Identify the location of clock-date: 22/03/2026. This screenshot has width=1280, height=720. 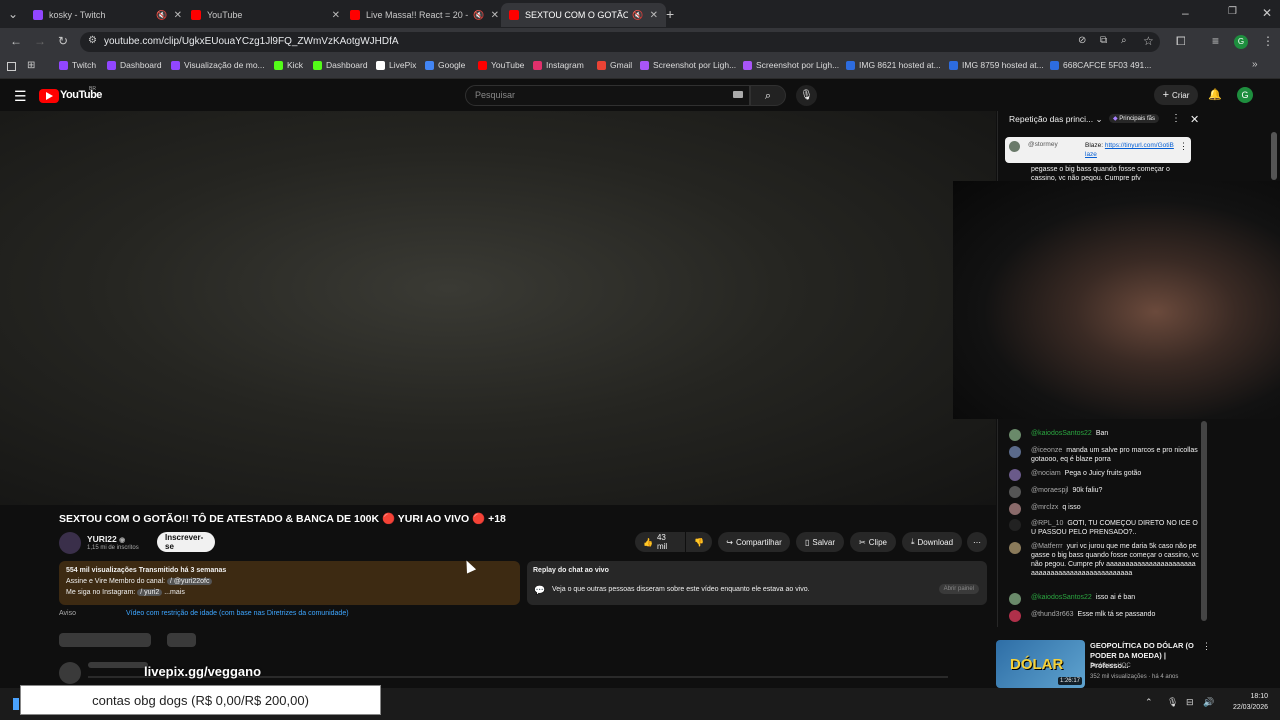
(1248, 707).